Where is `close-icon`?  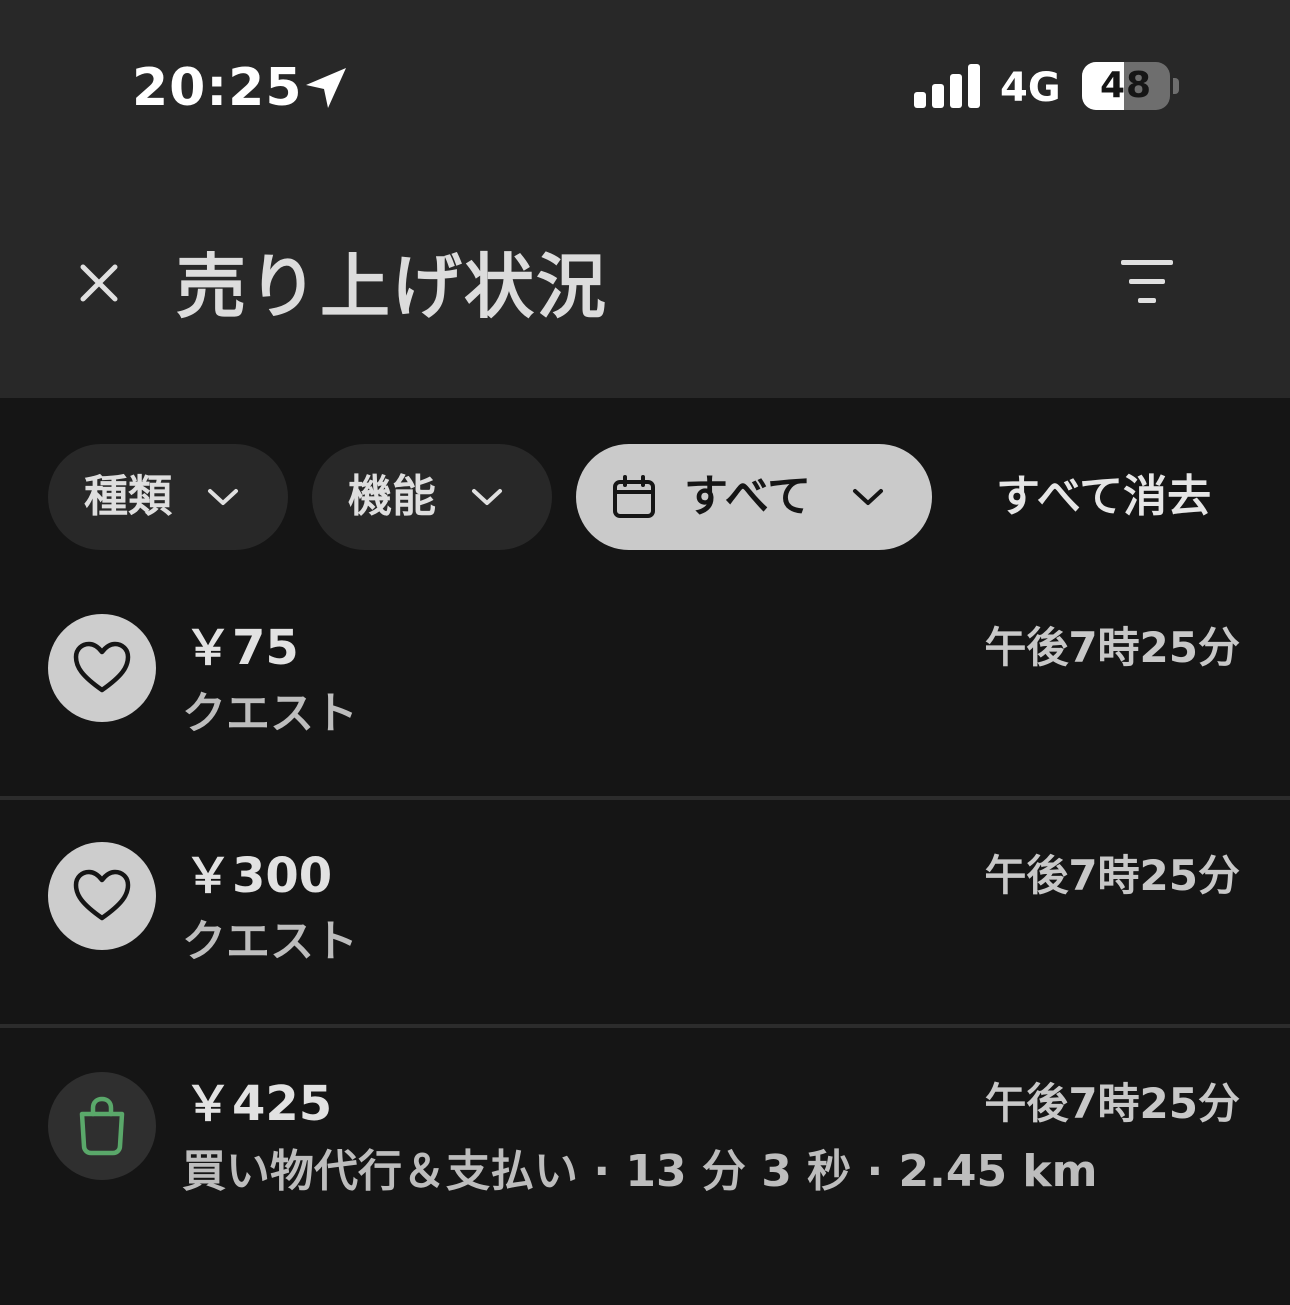
close-icon is located at coordinates (99, 283).